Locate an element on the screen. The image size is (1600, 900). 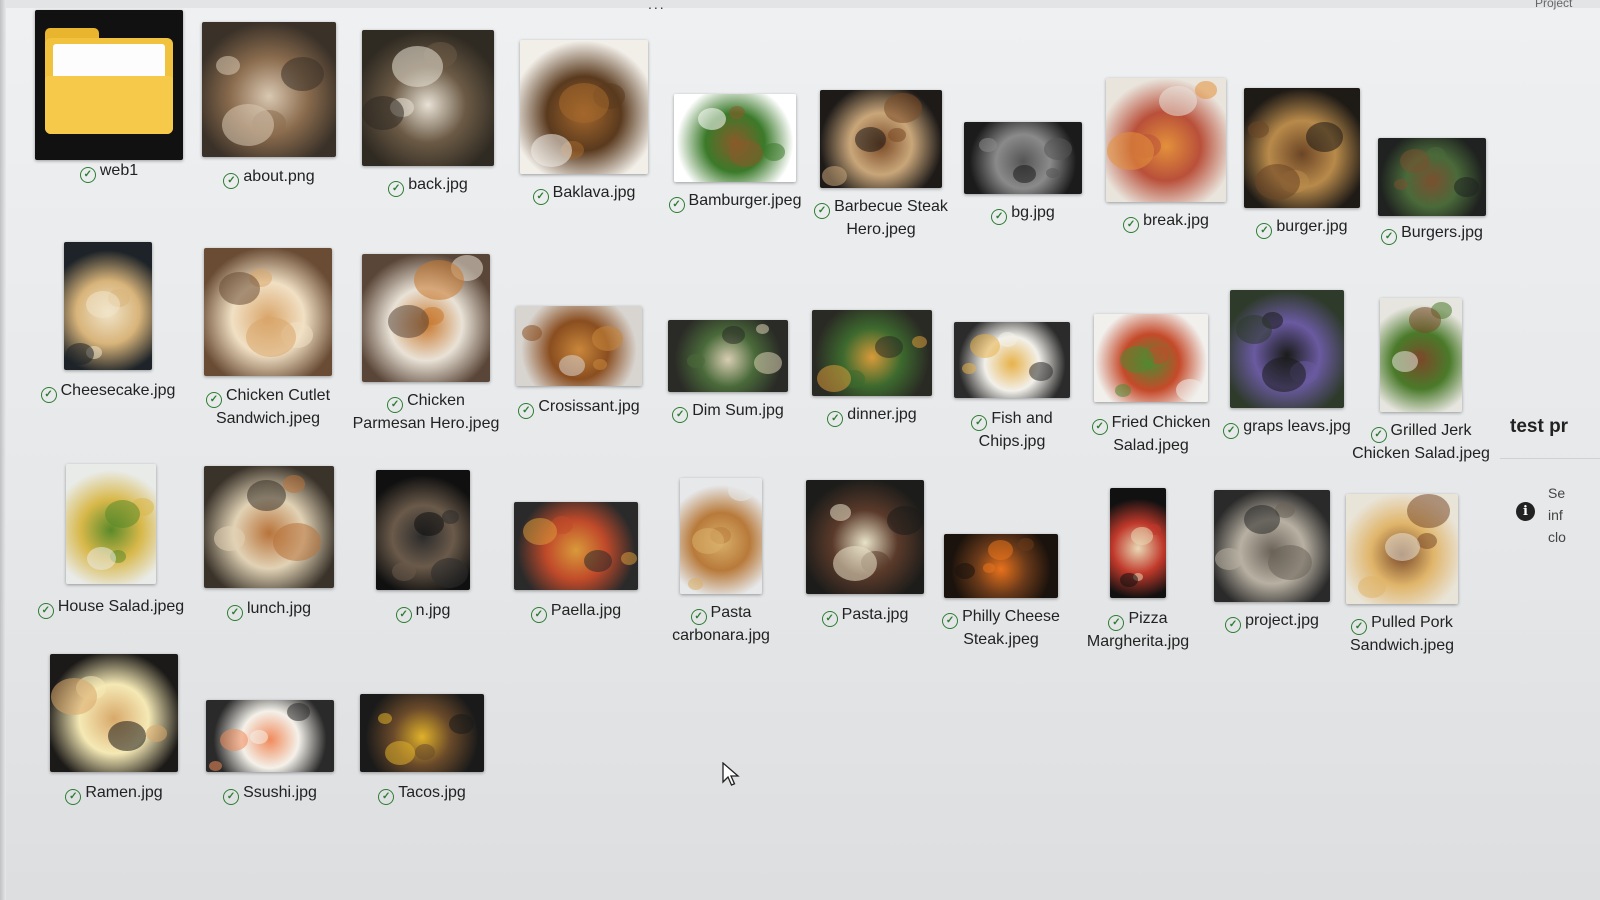
file-name-text: n.jpg is located at coordinates (433, 610).